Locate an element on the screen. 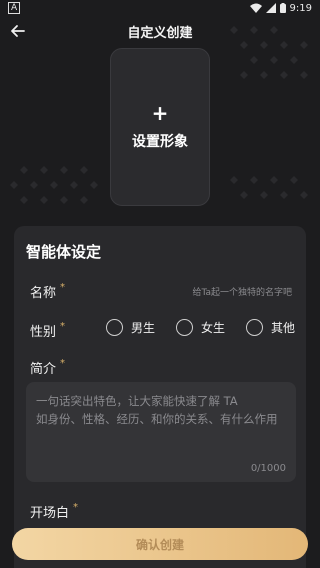 The width and height of the screenshot is (320, 568). radio-label-other: 其他 is located at coordinates (283, 328).